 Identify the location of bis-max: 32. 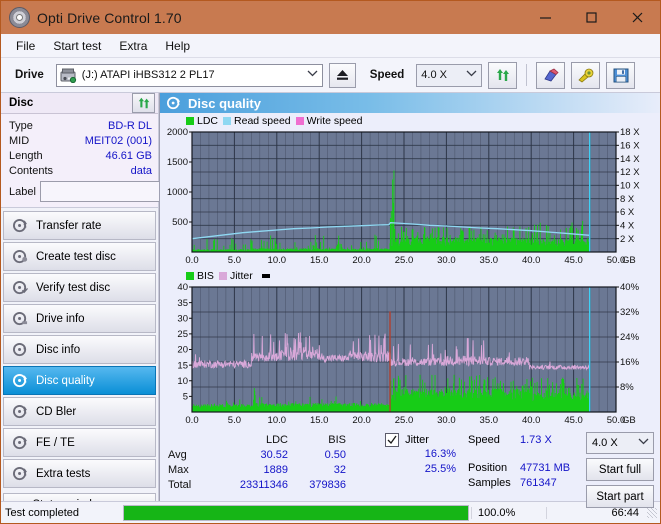
(339, 469).